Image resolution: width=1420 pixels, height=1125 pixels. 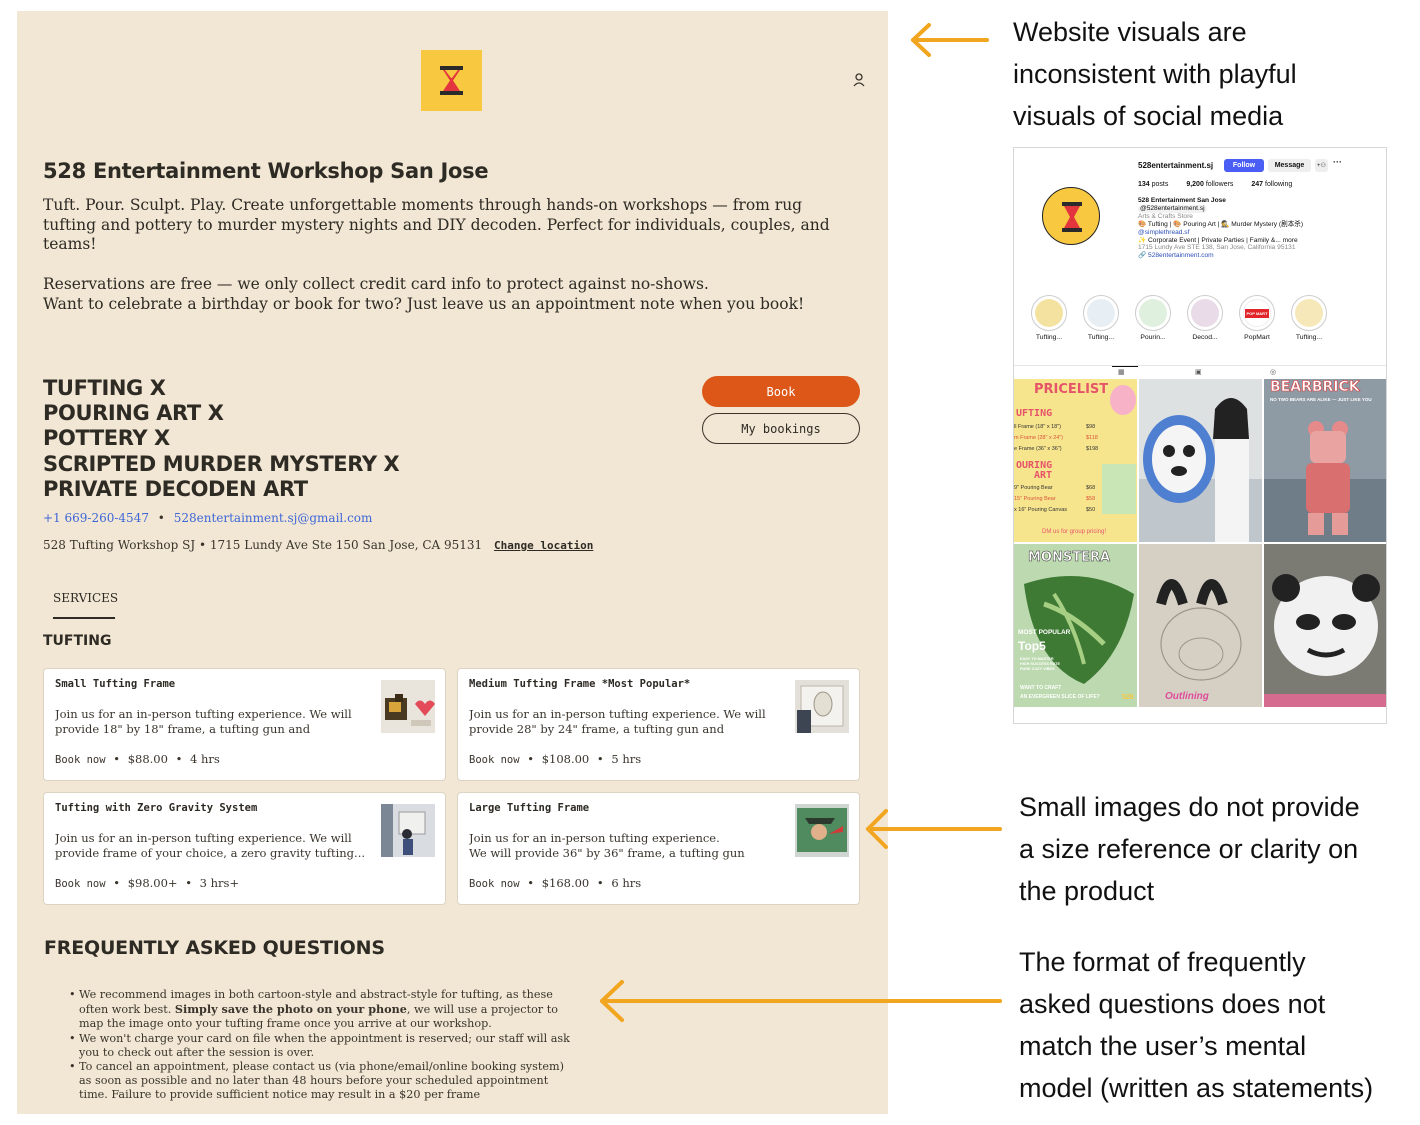 I want to click on followers-count: 9,200, so click(x=1195, y=184).